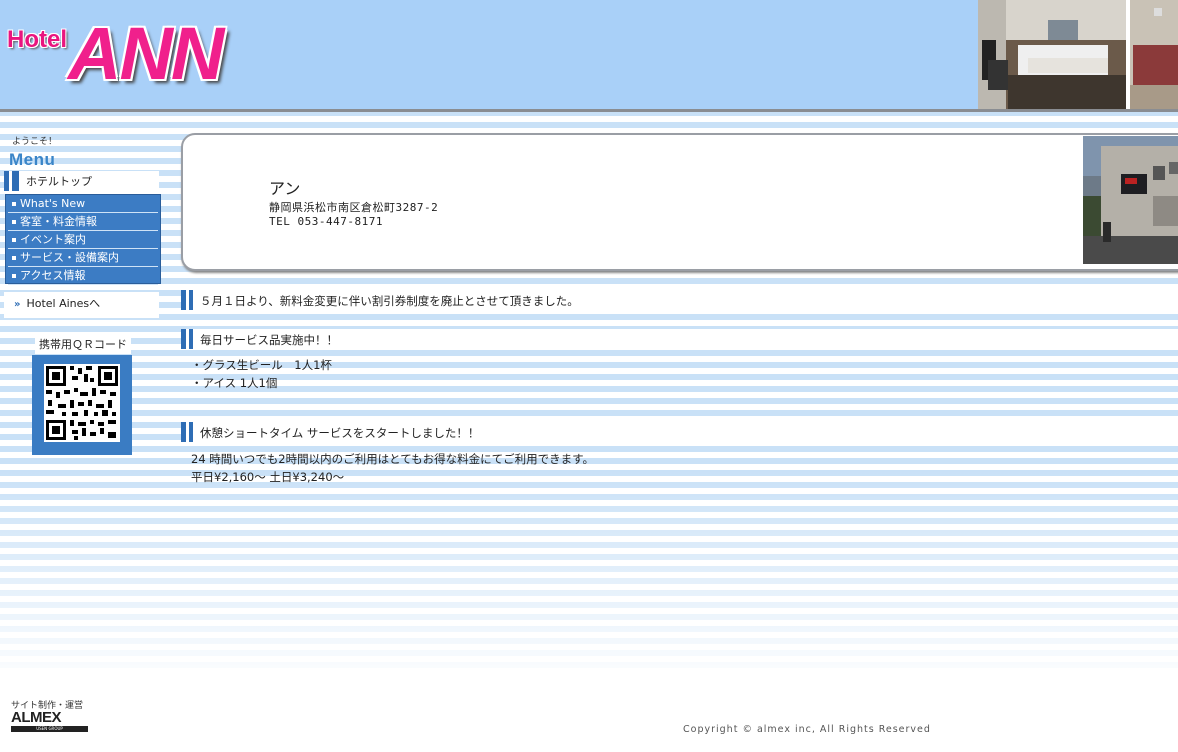 This screenshot has height=752, width=1178. Describe the element at coordinates (389, 301) in the screenshot. I see `section-title: ５月１日より、新料金変更に伴い割引券制度を廃止とさせて頂きました。` at that location.